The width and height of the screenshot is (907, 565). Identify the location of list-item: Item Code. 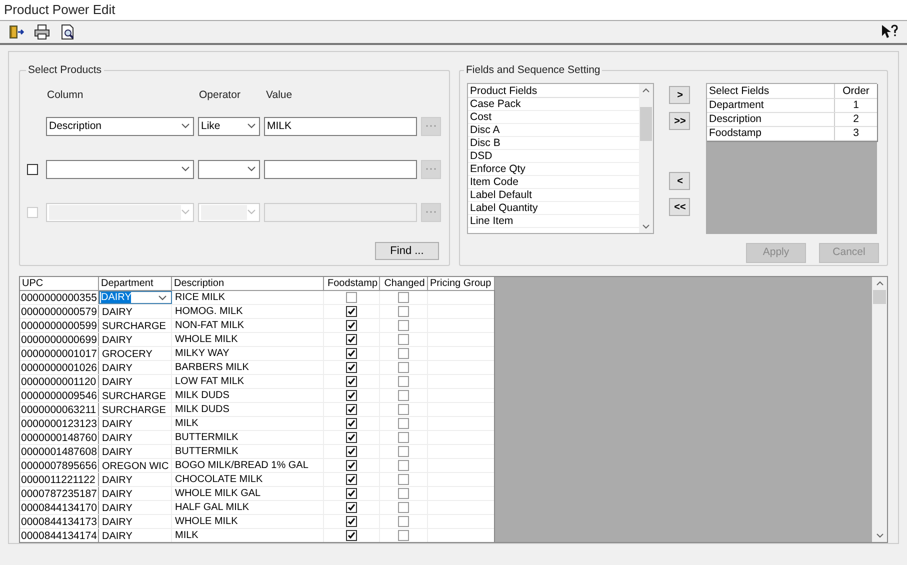
(553, 182).